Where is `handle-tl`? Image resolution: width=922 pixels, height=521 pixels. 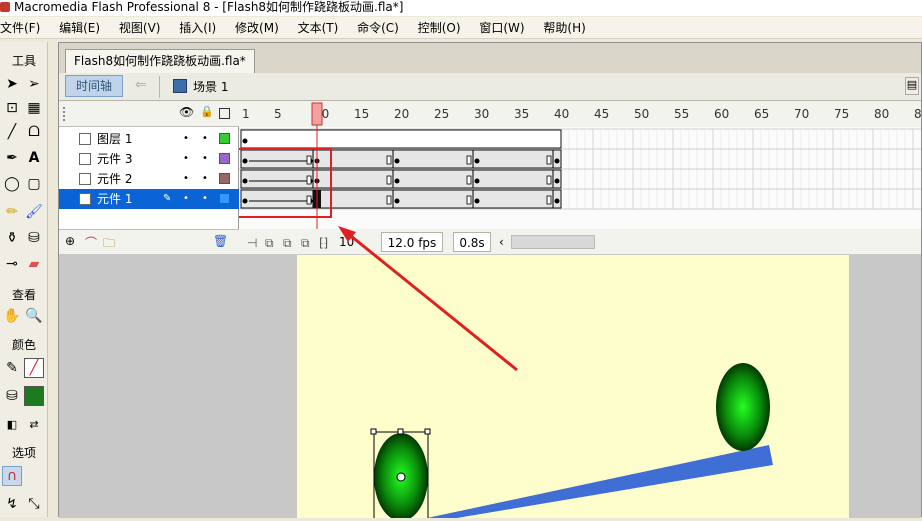 handle-tl is located at coordinates (373, 431).